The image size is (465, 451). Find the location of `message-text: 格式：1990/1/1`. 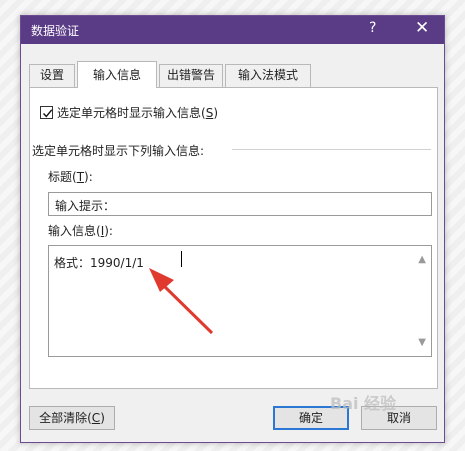

message-text: 格式：1990/1/1 is located at coordinates (99, 263).